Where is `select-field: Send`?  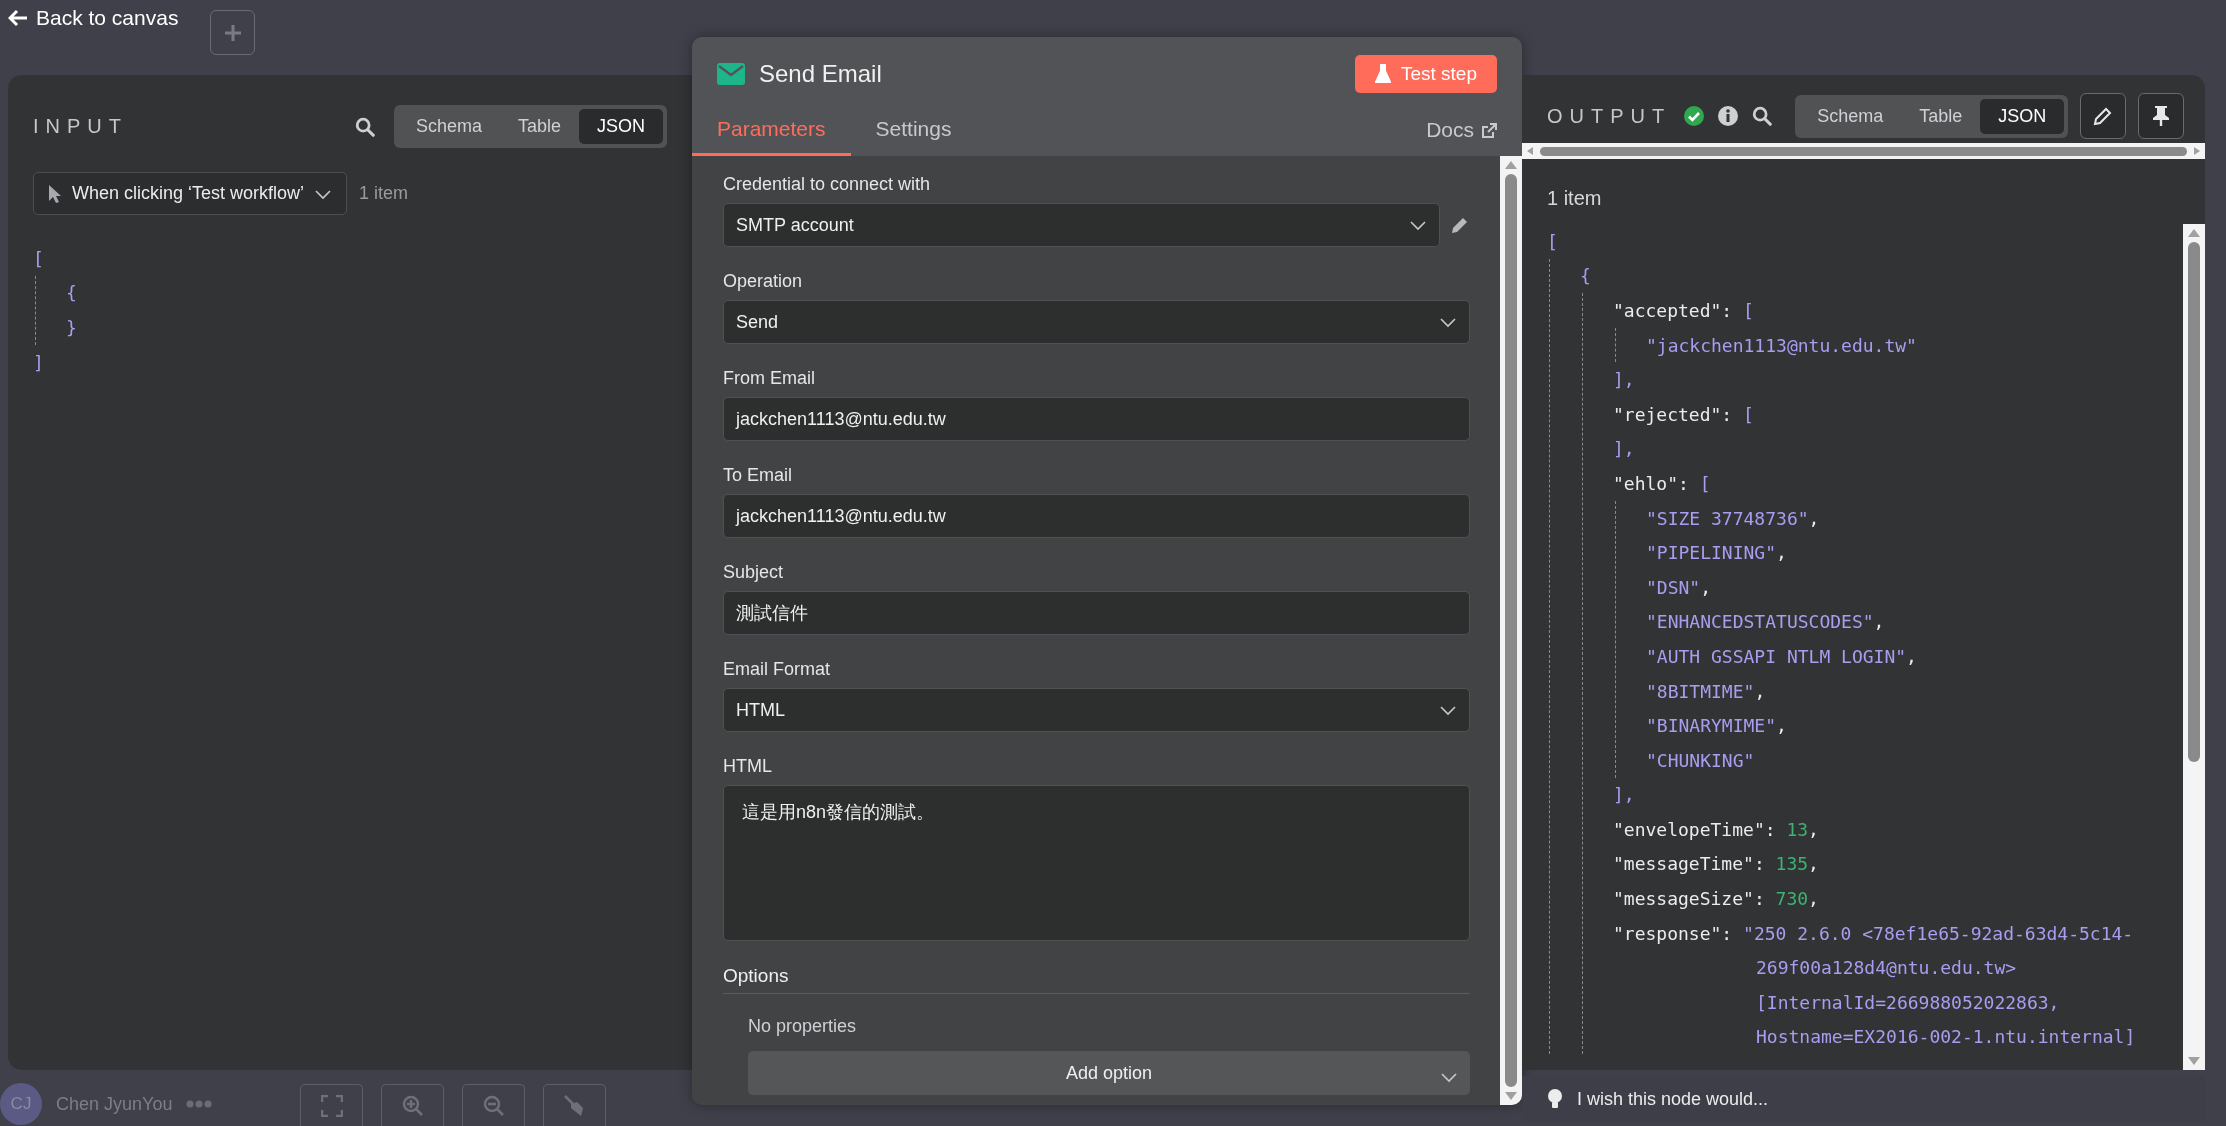
select-field: Send is located at coordinates (1096, 322).